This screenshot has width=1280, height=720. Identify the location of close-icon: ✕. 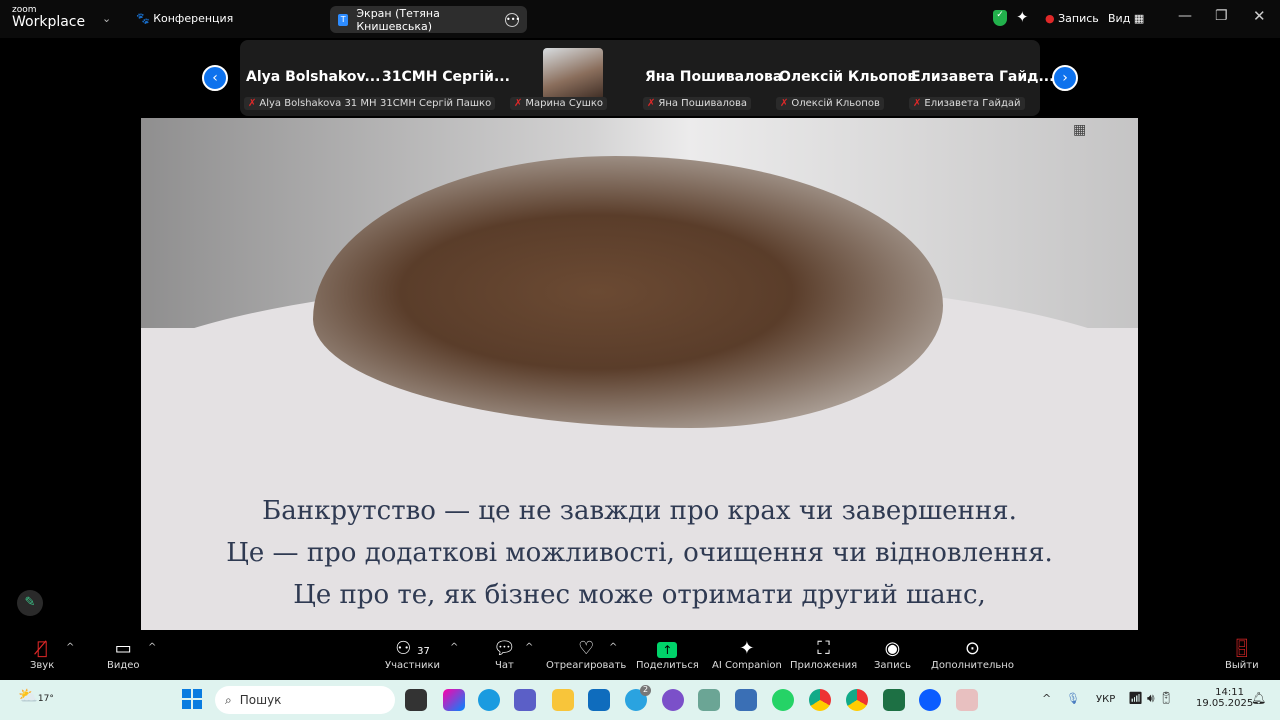
(1259, 16).